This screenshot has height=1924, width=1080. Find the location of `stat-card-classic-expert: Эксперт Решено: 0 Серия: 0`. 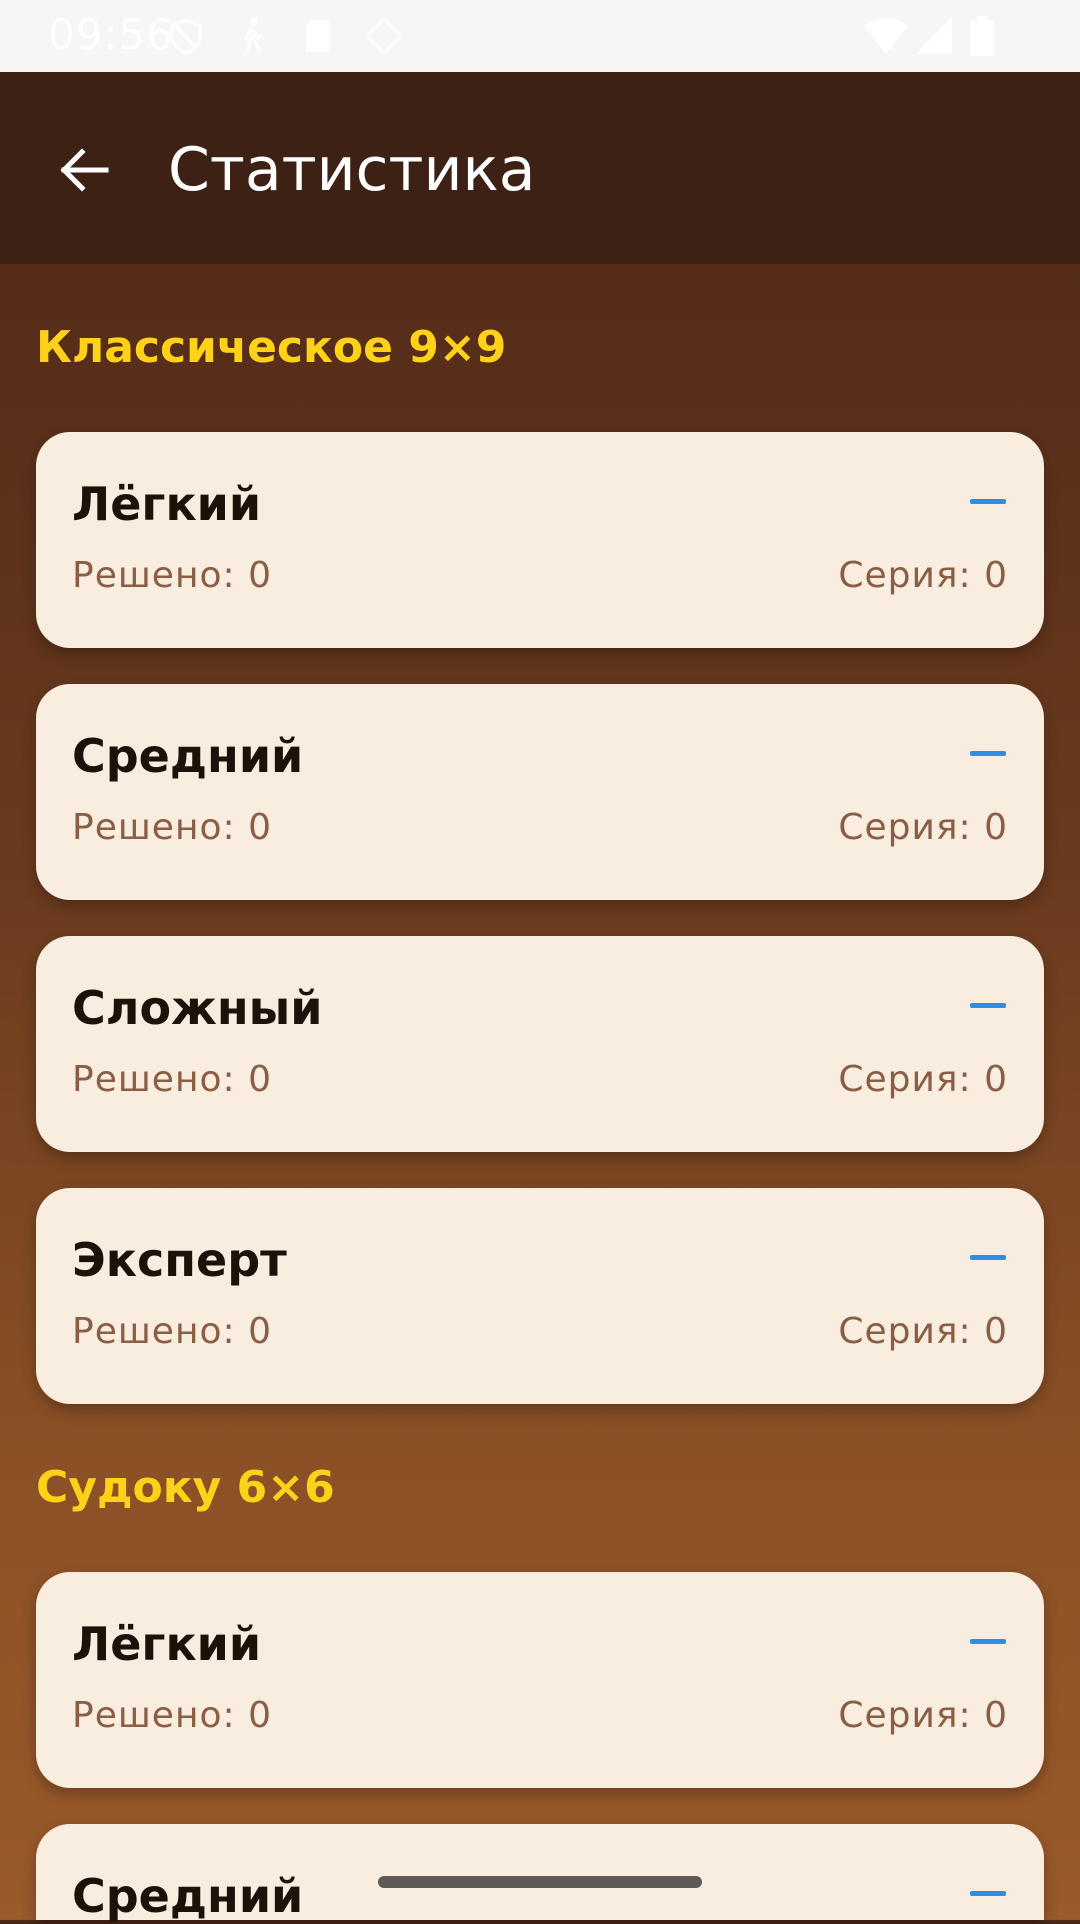

stat-card-classic-expert: Эксперт Решено: 0 Серия: 0 is located at coordinates (540, 1296).